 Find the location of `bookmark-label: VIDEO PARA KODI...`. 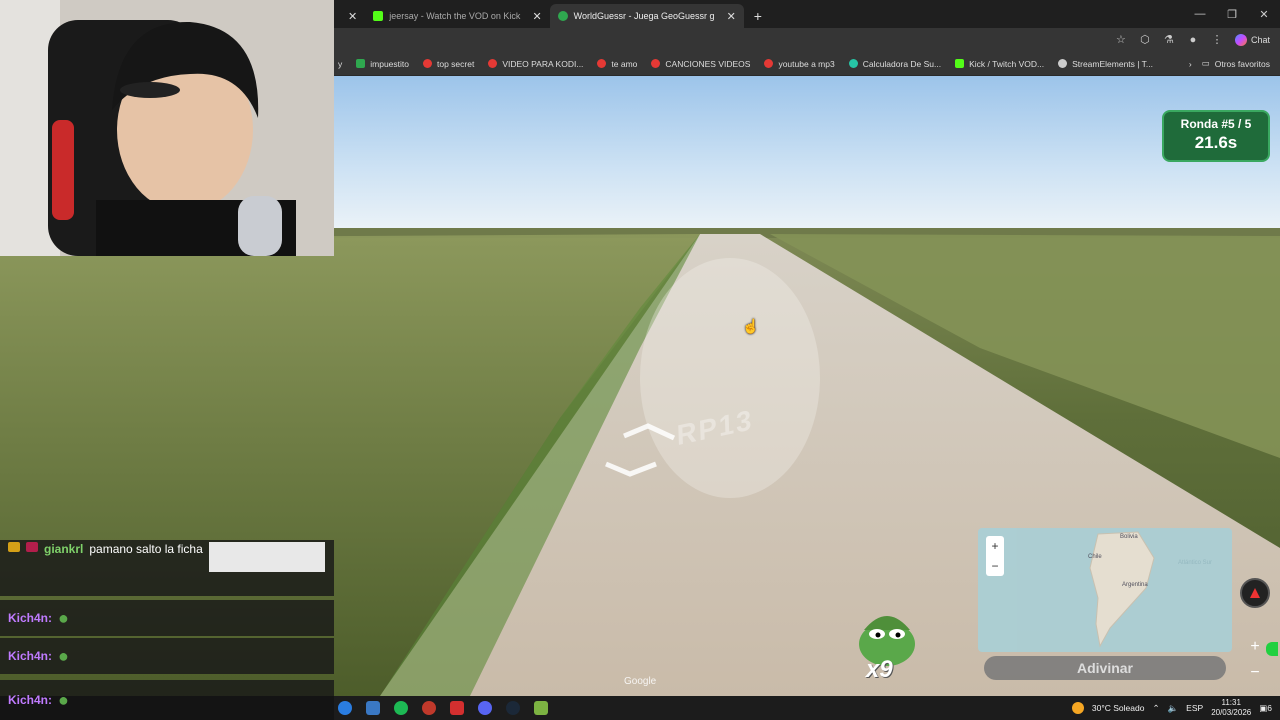

bookmark-label: VIDEO PARA KODI... is located at coordinates (543, 63).